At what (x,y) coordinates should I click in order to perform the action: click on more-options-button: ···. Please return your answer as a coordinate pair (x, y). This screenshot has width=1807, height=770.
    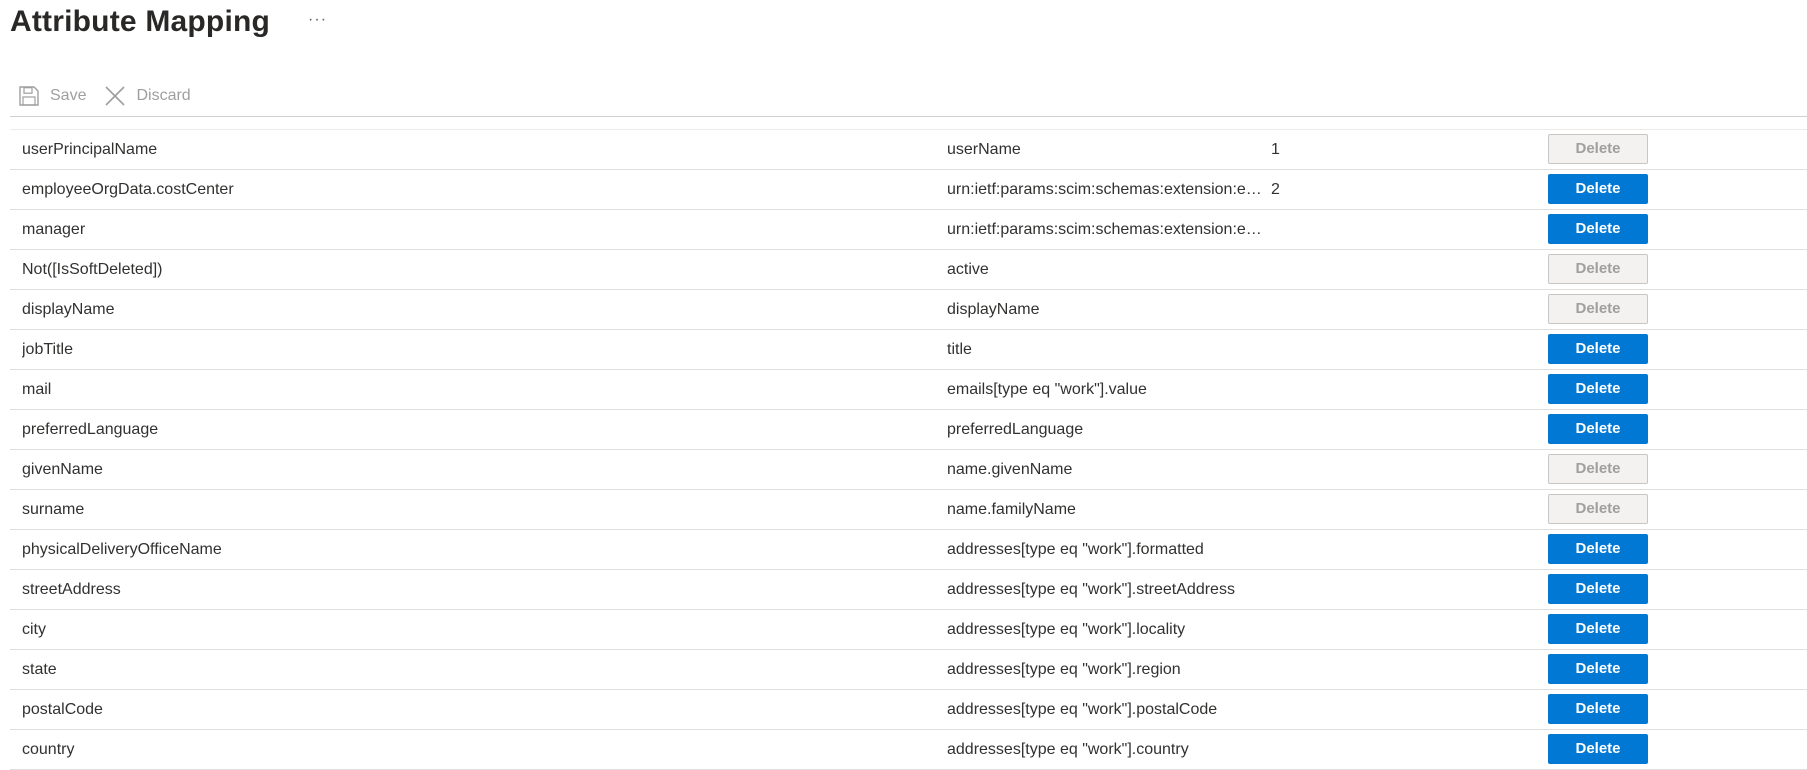
    Looking at the image, I should click on (317, 20).